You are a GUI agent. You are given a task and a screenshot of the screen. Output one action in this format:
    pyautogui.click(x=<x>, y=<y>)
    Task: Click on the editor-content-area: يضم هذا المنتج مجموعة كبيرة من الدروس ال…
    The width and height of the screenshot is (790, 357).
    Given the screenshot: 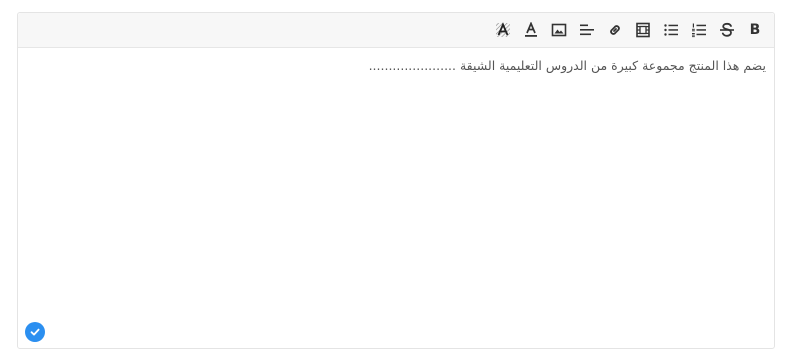 What is the action you would take?
    pyautogui.click(x=399, y=65)
    